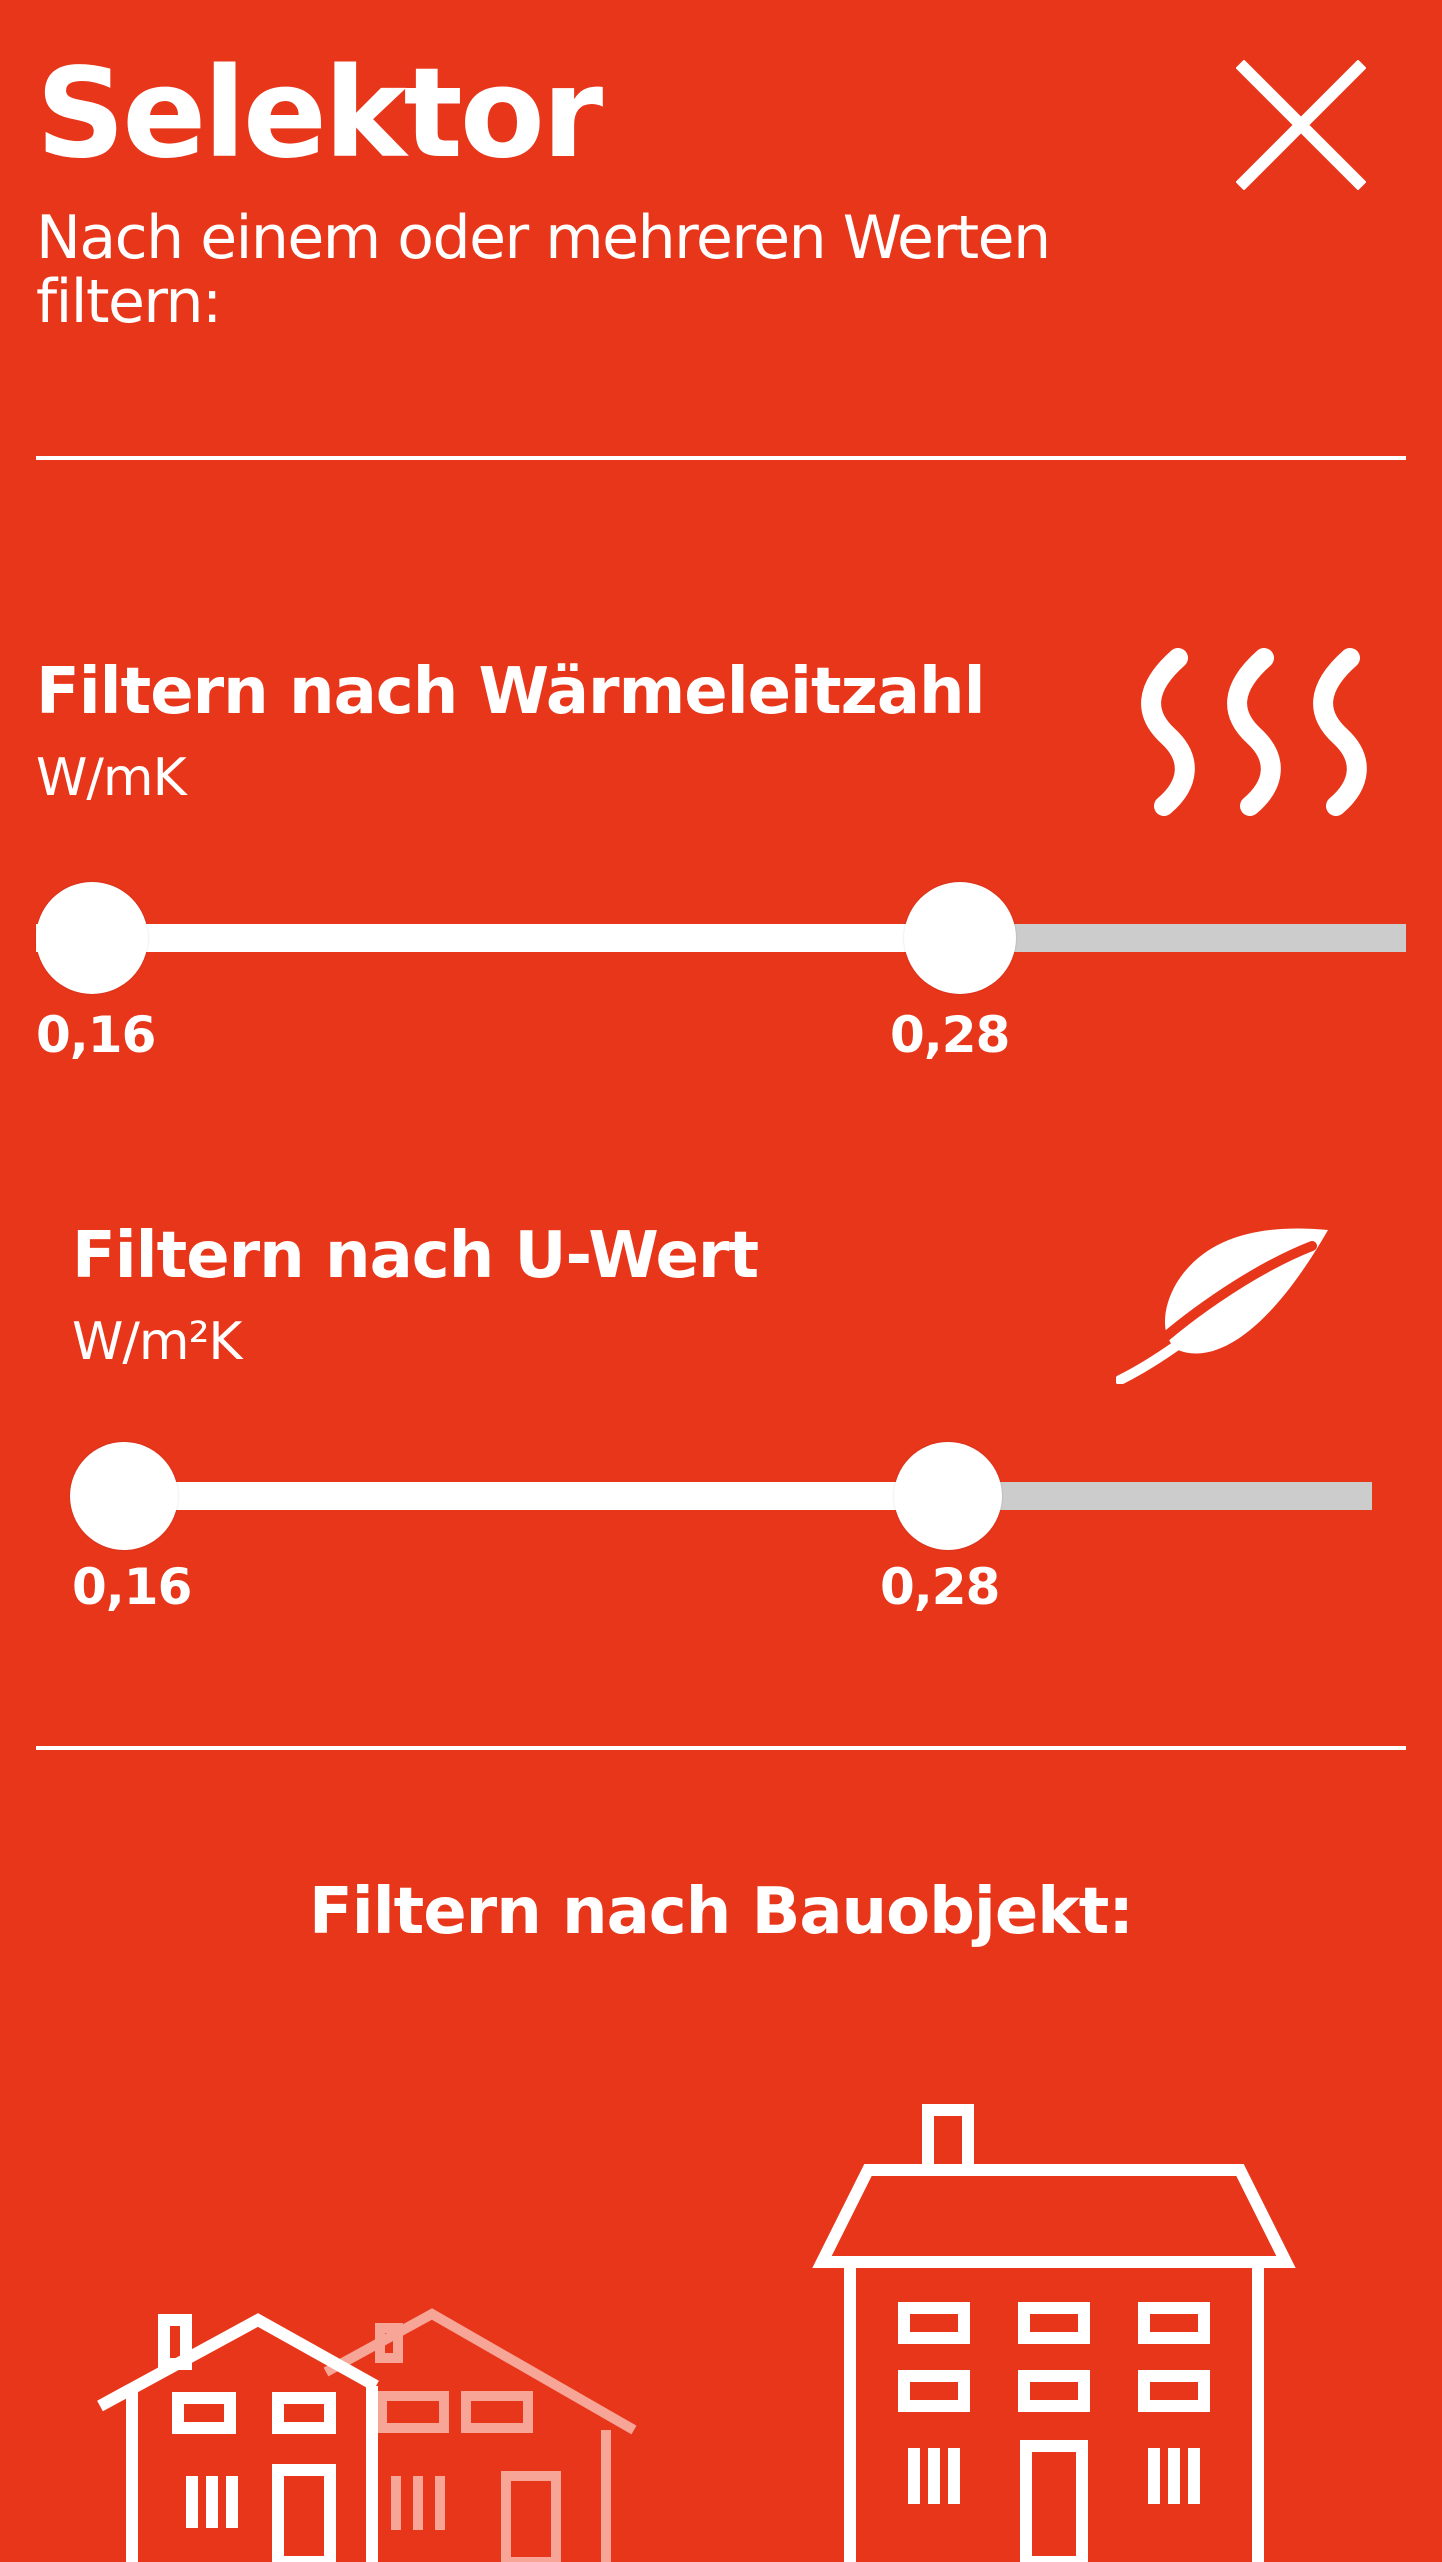 This screenshot has height=2562, width=1442. What do you see at coordinates (1254, 732) in the screenshot?
I see `heat-waves-icon` at bounding box center [1254, 732].